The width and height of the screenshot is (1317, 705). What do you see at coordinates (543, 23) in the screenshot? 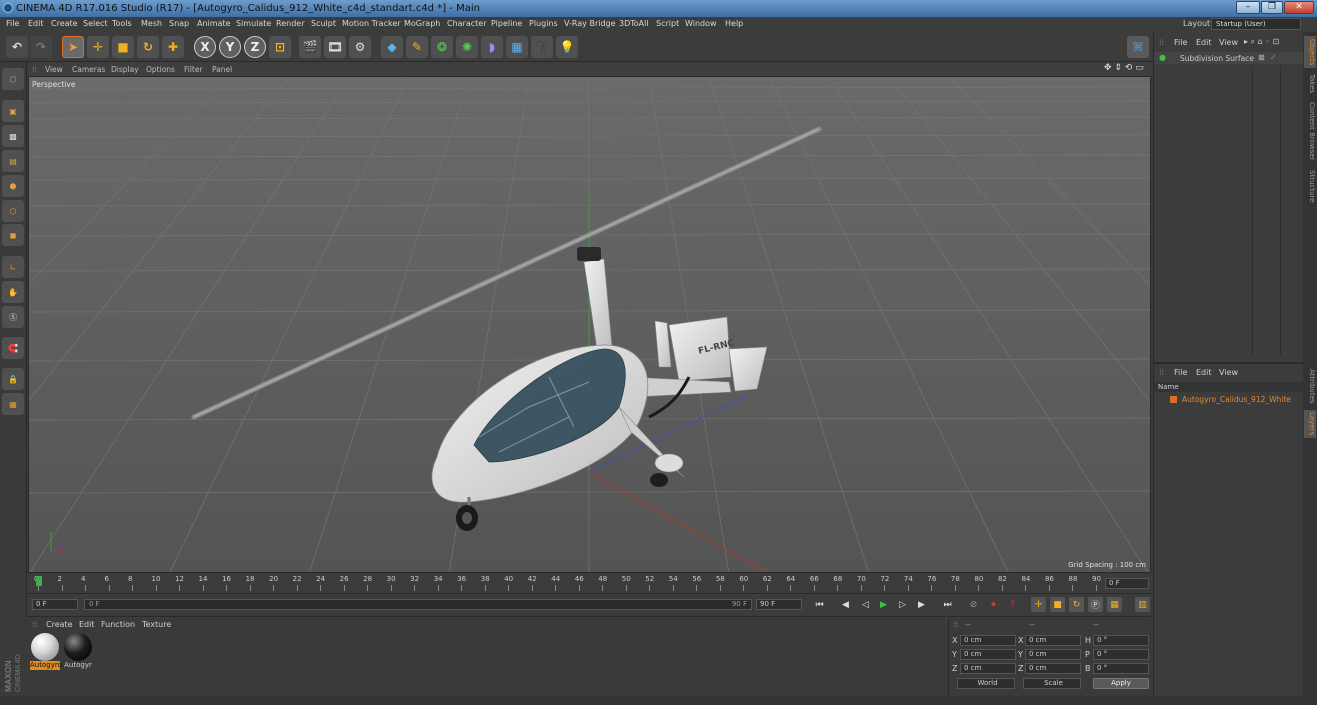
I see `menu-plugins: Plugins` at bounding box center [543, 23].